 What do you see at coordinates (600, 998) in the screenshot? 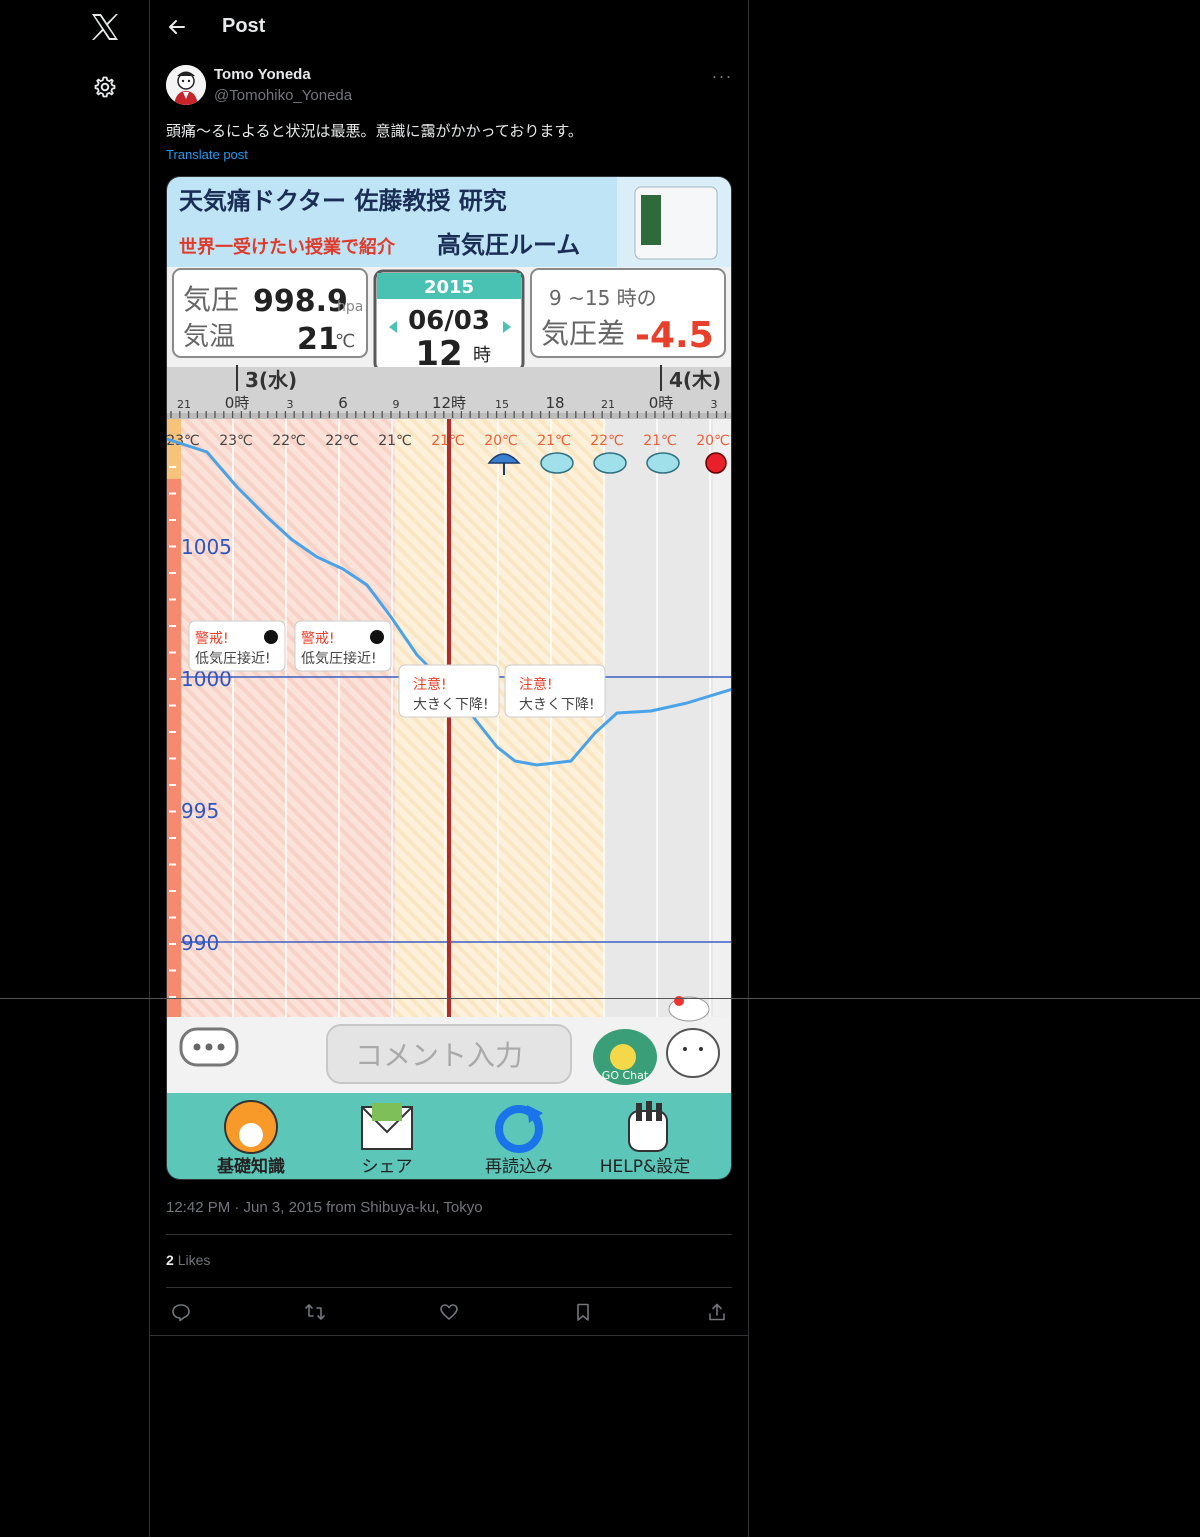
I see `window-divider-line` at bounding box center [600, 998].